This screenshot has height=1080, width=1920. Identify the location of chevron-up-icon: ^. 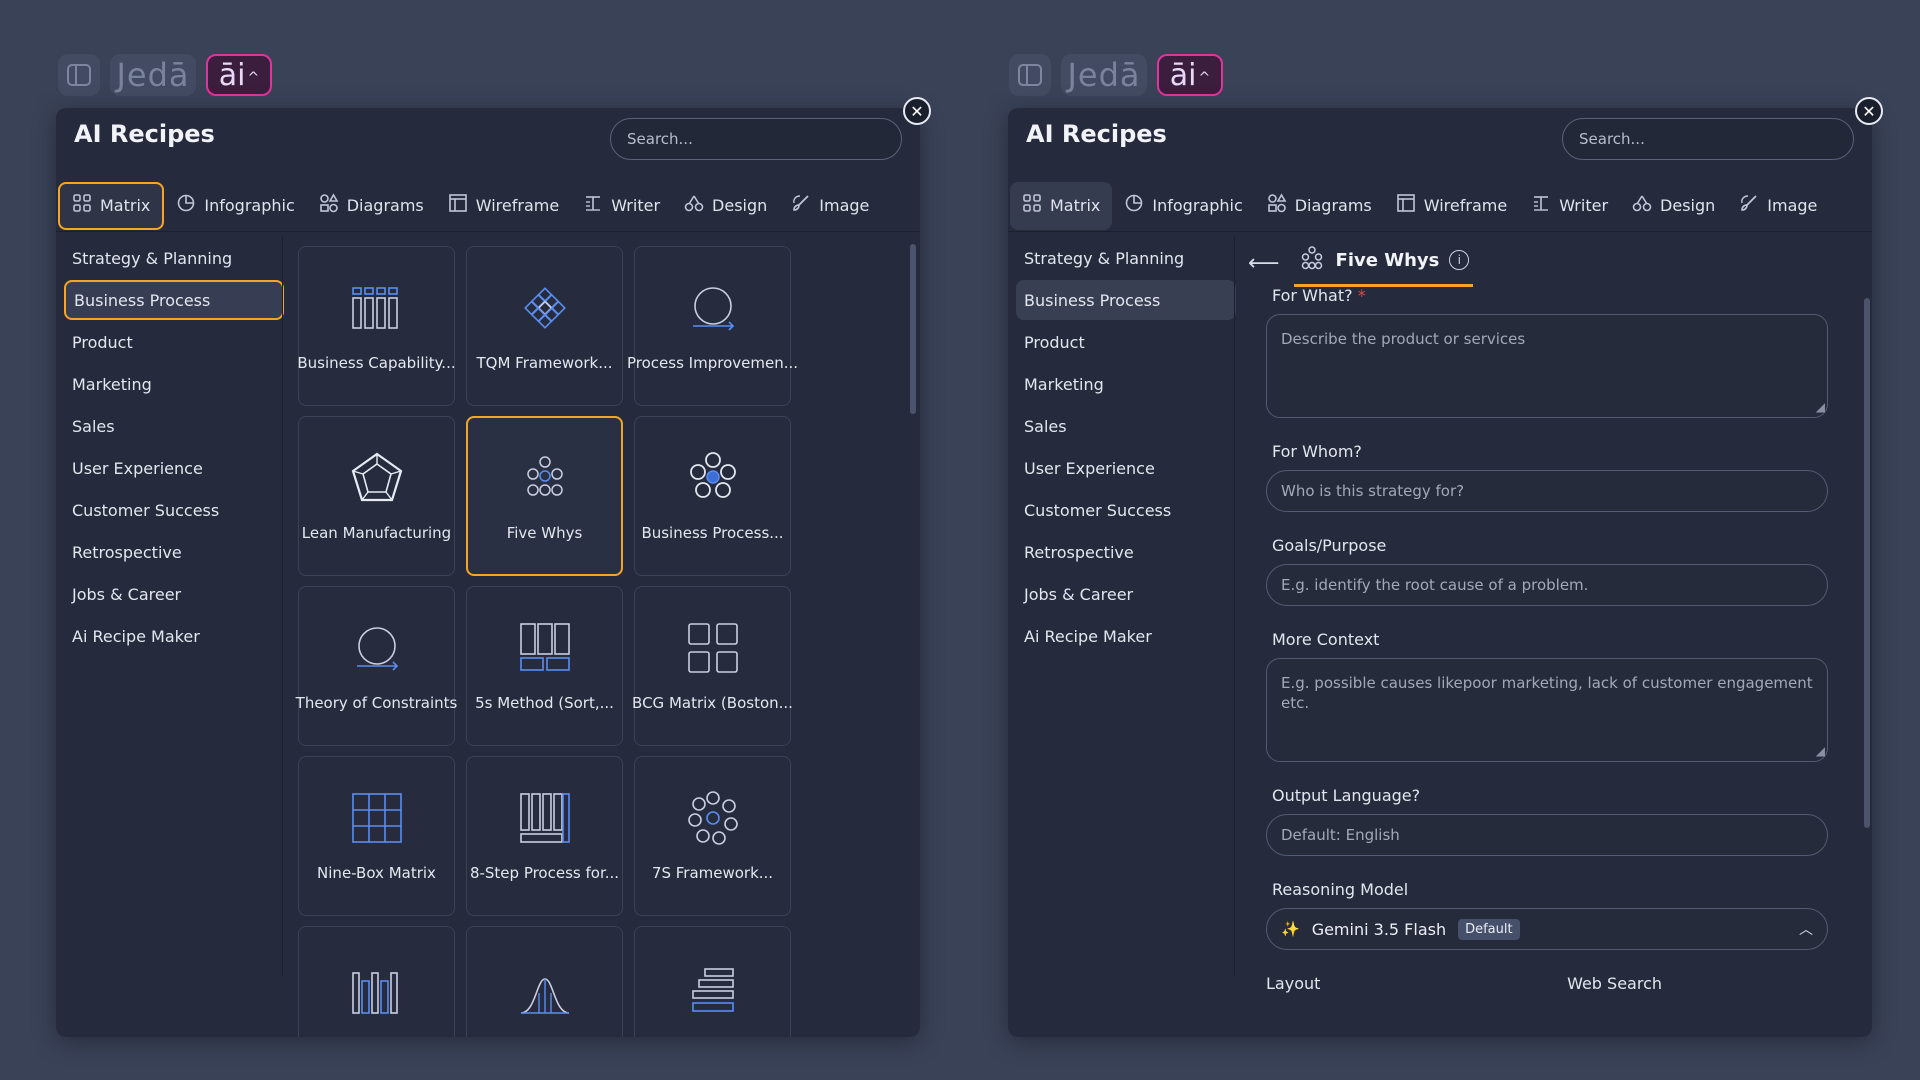
(1204, 78).